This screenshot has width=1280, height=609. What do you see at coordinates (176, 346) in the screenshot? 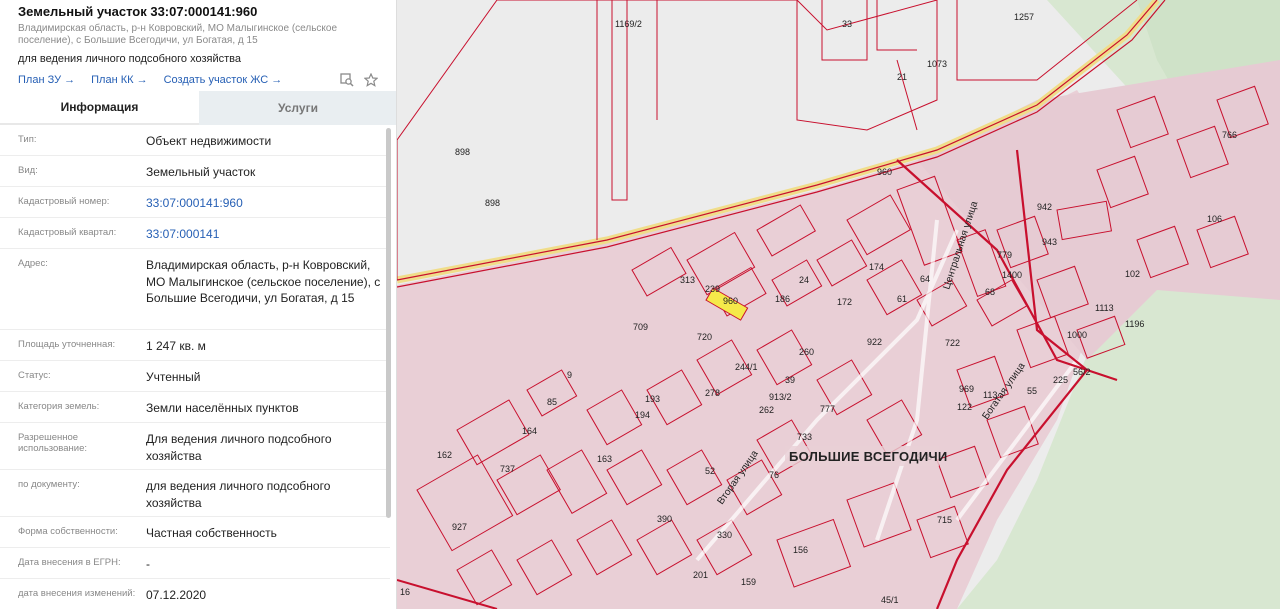
I see `row-value: 1 247 кв. м` at bounding box center [176, 346].